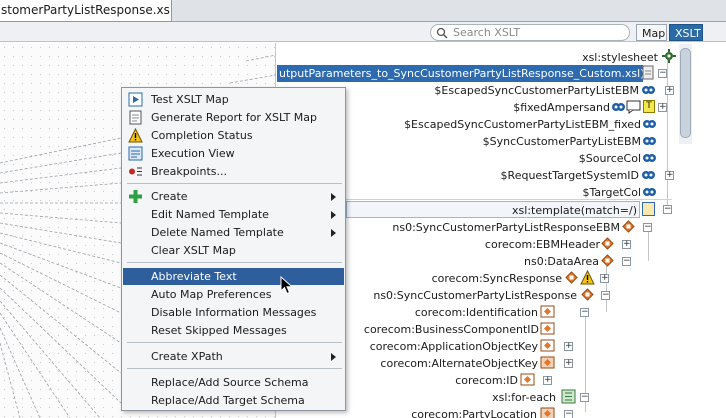 The image size is (726, 418). Describe the element at coordinates (233, 330) in the screenshot. I see `menu-item-reset-skipped-messages: Reset Skipped Messages` at that location.